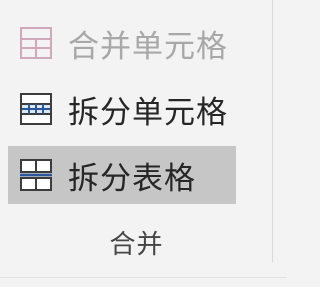 The height and width of the screenshot is (287, 320). Describe the element at coordinates (143, 277) in the screenshot. I see `ribbon-bottom-edge` at that location.